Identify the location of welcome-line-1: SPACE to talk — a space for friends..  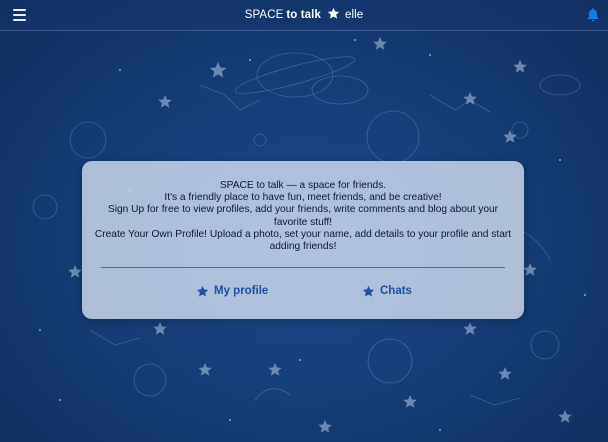
(303, 185).